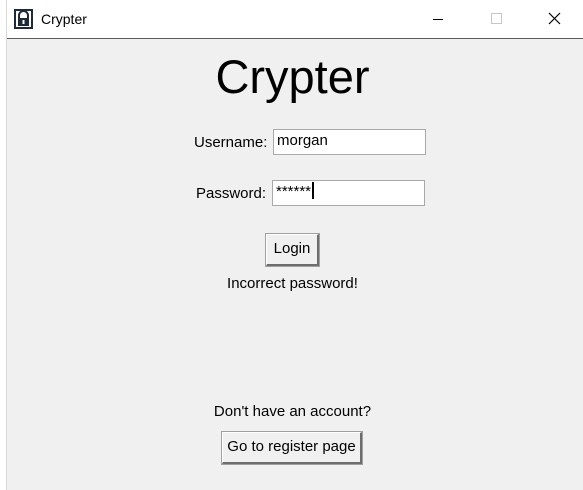 Image resolution: width=583 pixels, height=490 pixels. I want to click on username-value: morgan, so click(302, 140).